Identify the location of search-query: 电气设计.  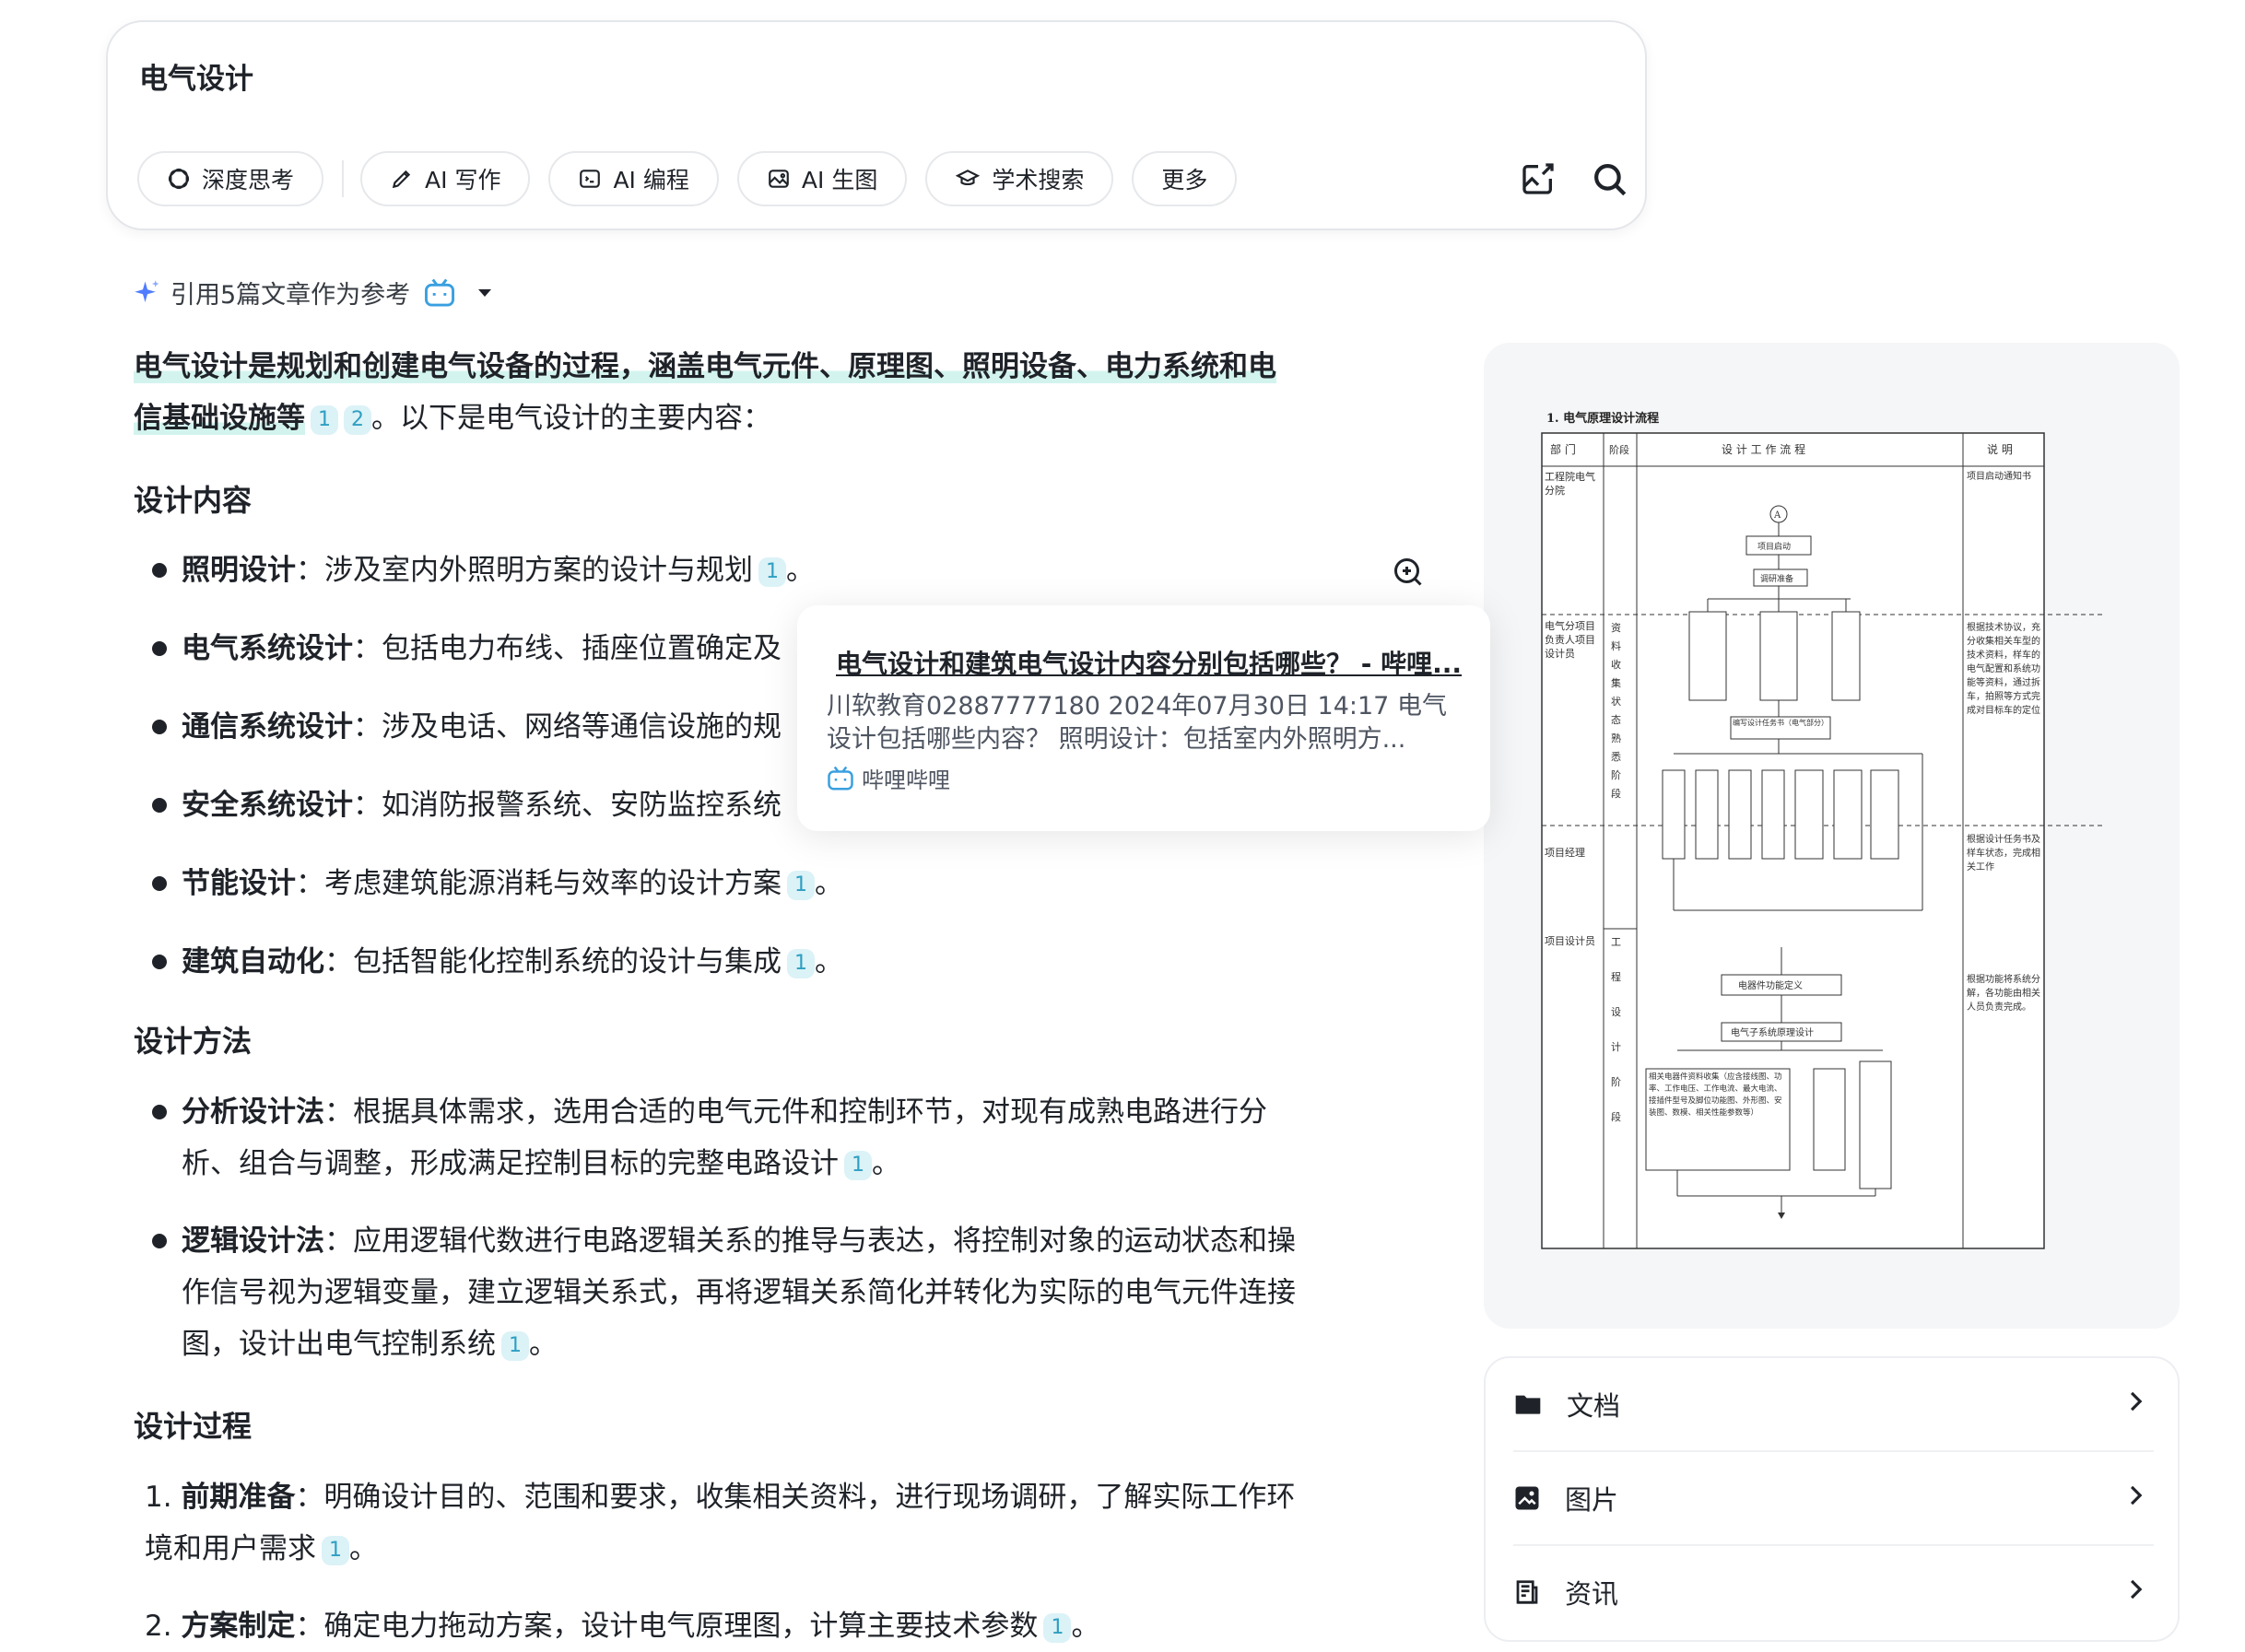
(196, 76).